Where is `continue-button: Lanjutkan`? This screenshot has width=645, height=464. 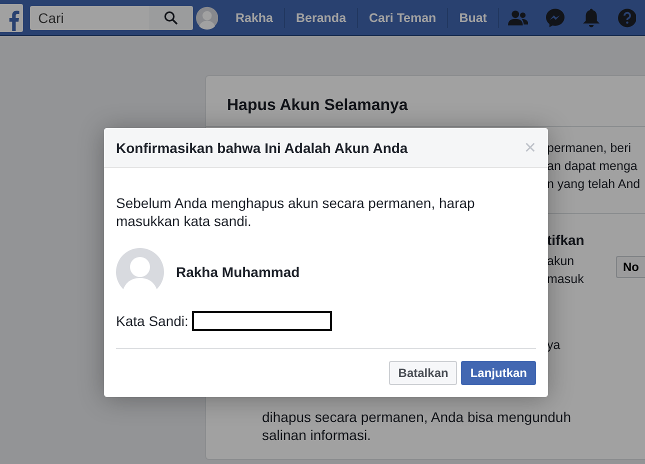
continue-button: Lanjutkan is located at coordinates (498, 373).